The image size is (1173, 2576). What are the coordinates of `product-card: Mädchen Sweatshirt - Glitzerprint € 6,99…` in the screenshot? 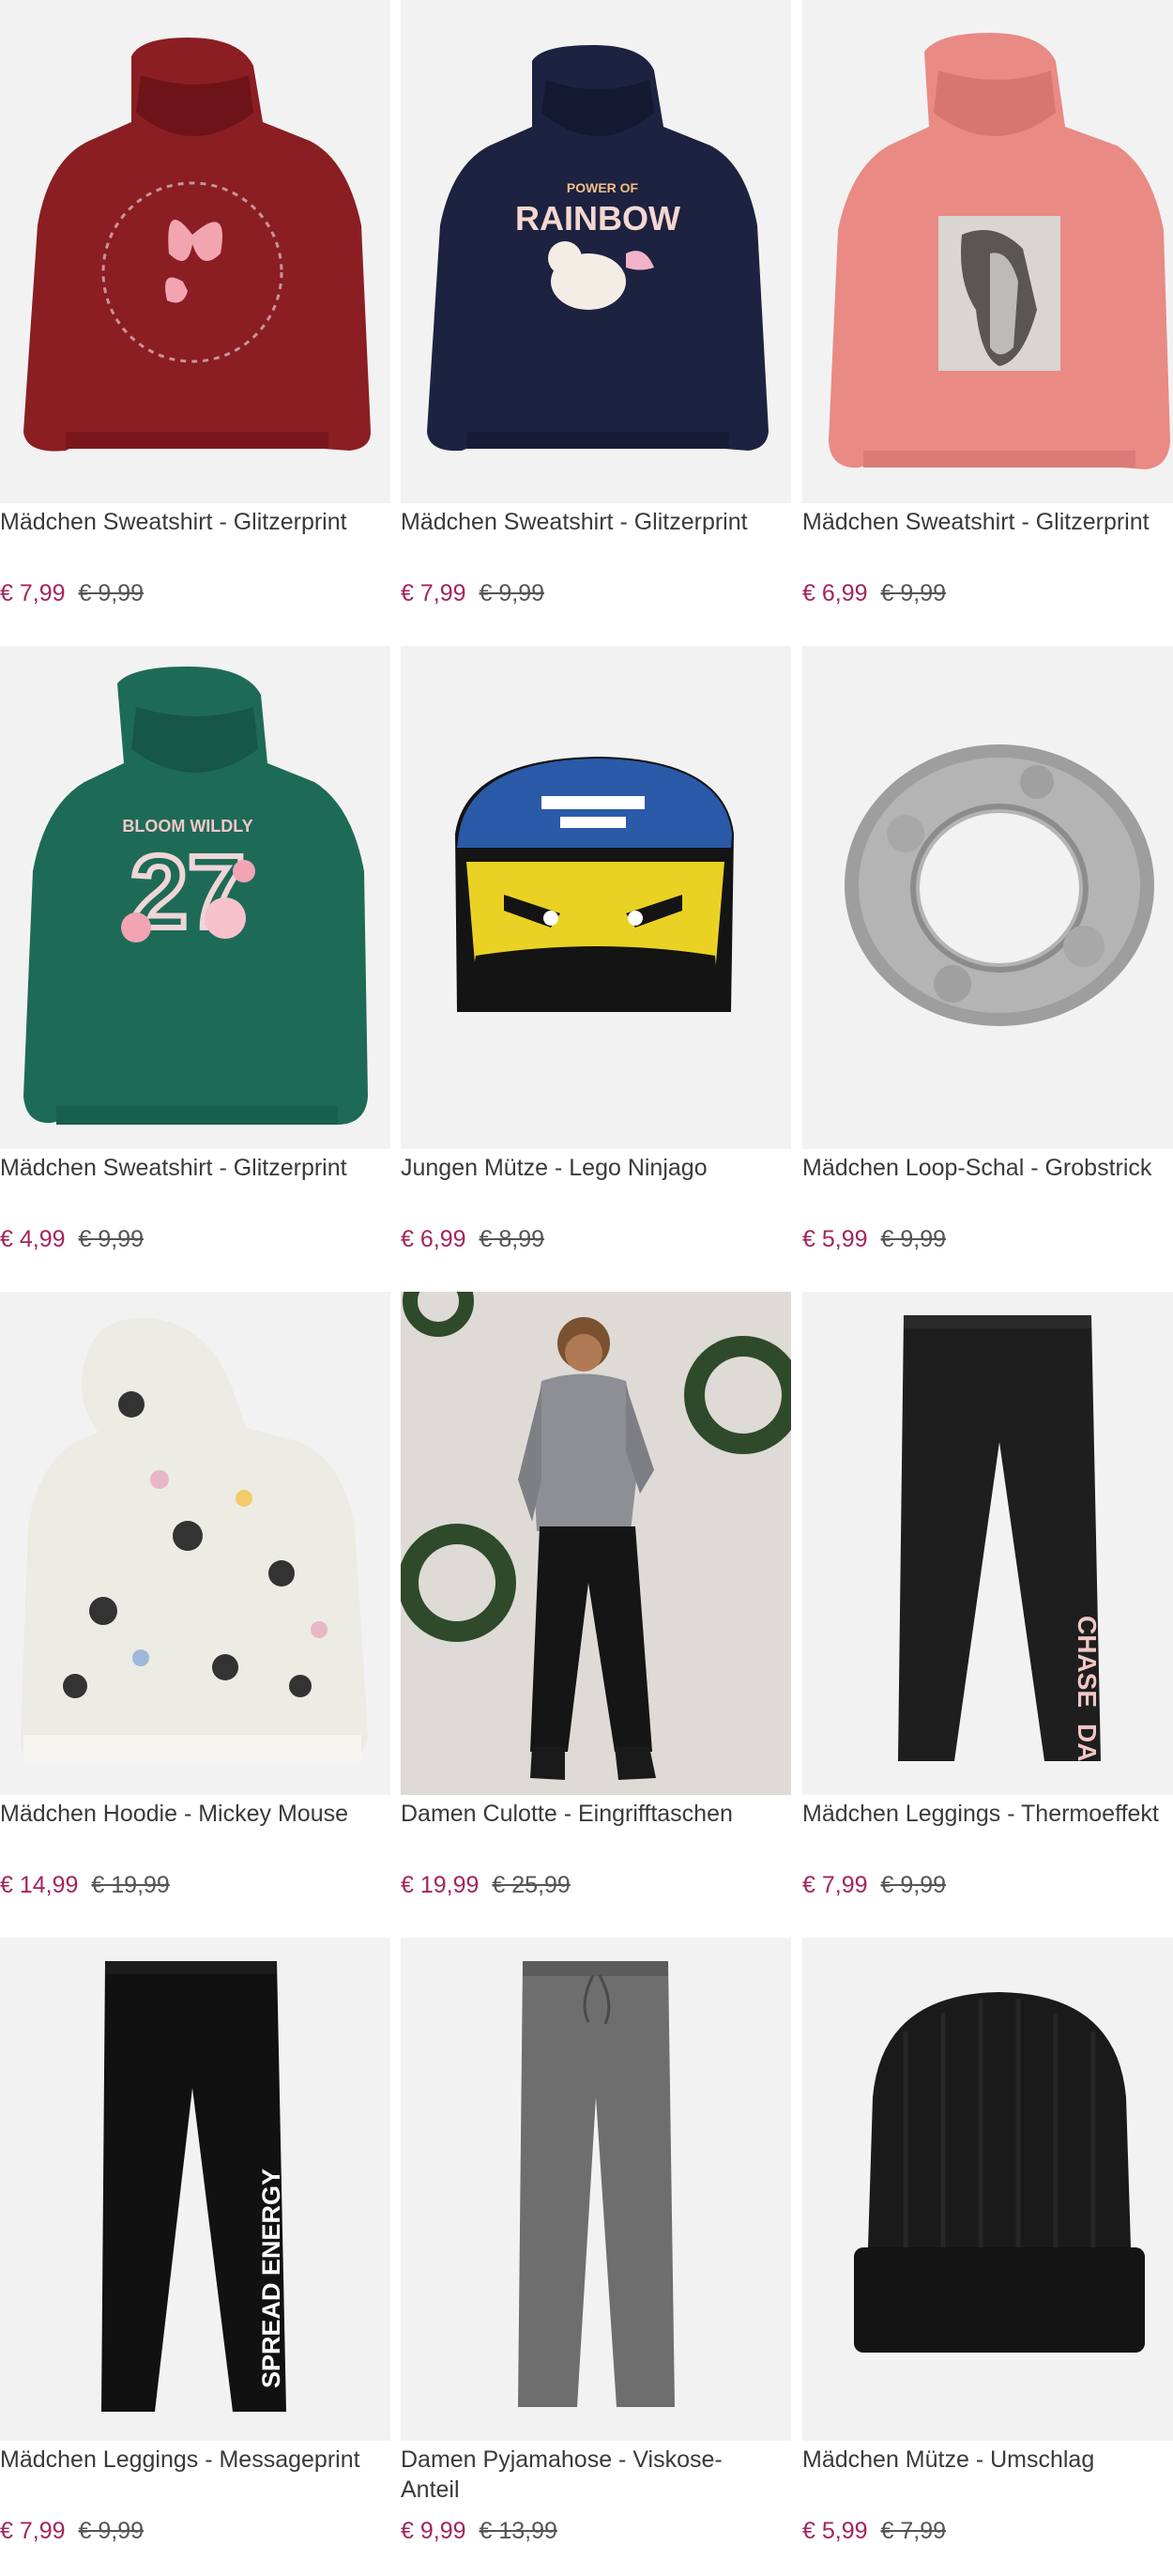 It's located at (988, 319).